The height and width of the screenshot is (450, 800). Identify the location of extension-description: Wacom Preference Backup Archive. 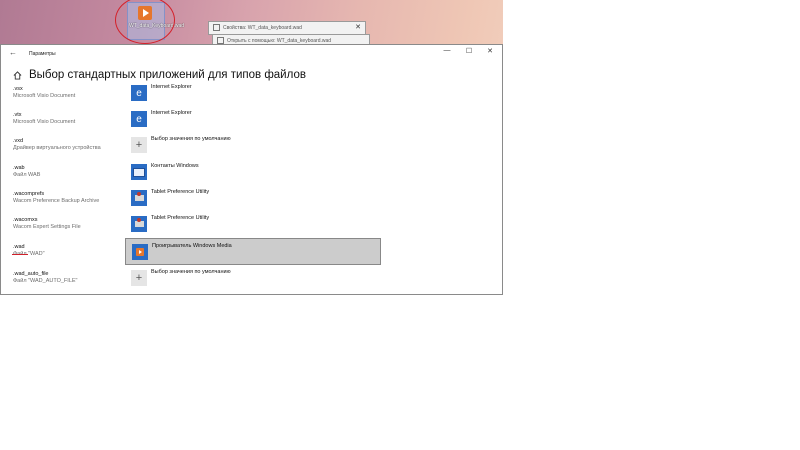
(56, 201).